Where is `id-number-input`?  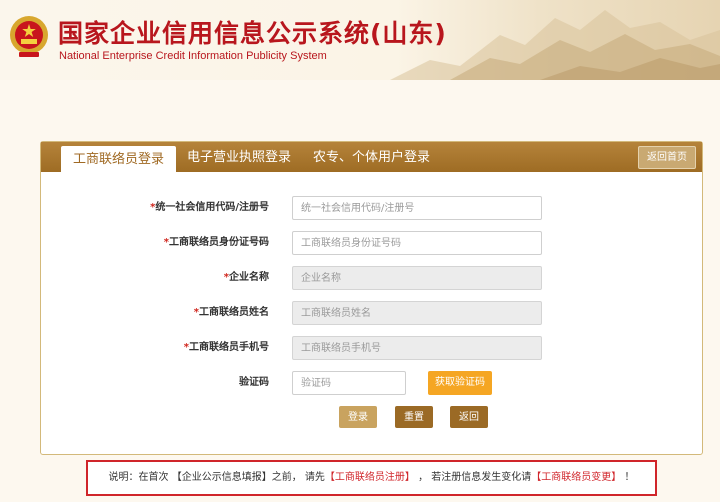
id-number-input is located at coordinates (417, 243).